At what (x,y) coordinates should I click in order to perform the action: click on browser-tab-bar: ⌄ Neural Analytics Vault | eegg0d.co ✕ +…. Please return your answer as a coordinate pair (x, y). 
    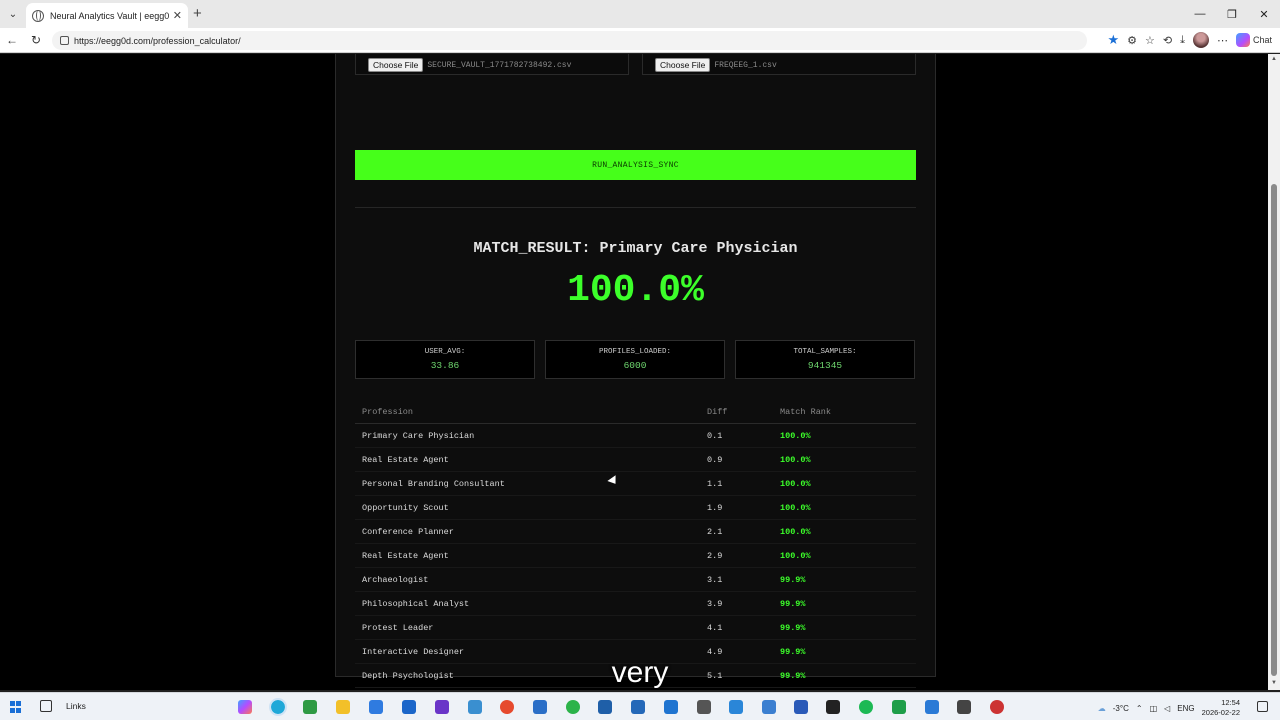
    Looking at the image, I should click on (640, 14).